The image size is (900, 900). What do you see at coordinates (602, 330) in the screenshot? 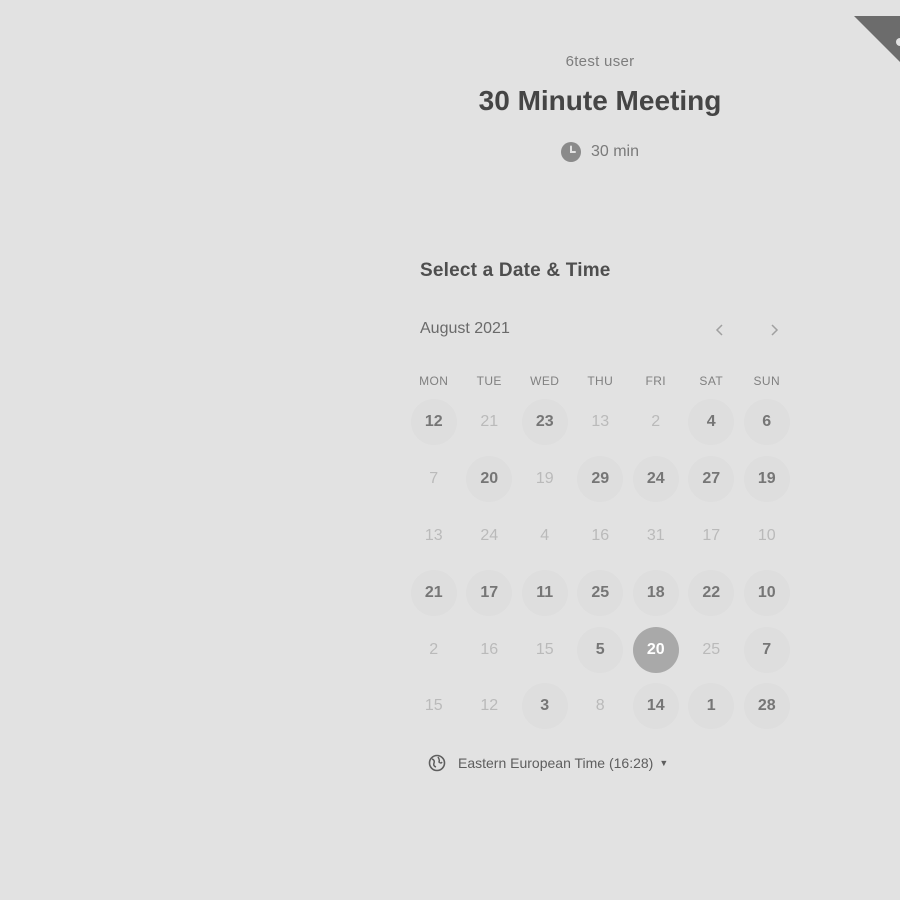
I see `month-navigation: August 2021` at bounding box center [602, 330].